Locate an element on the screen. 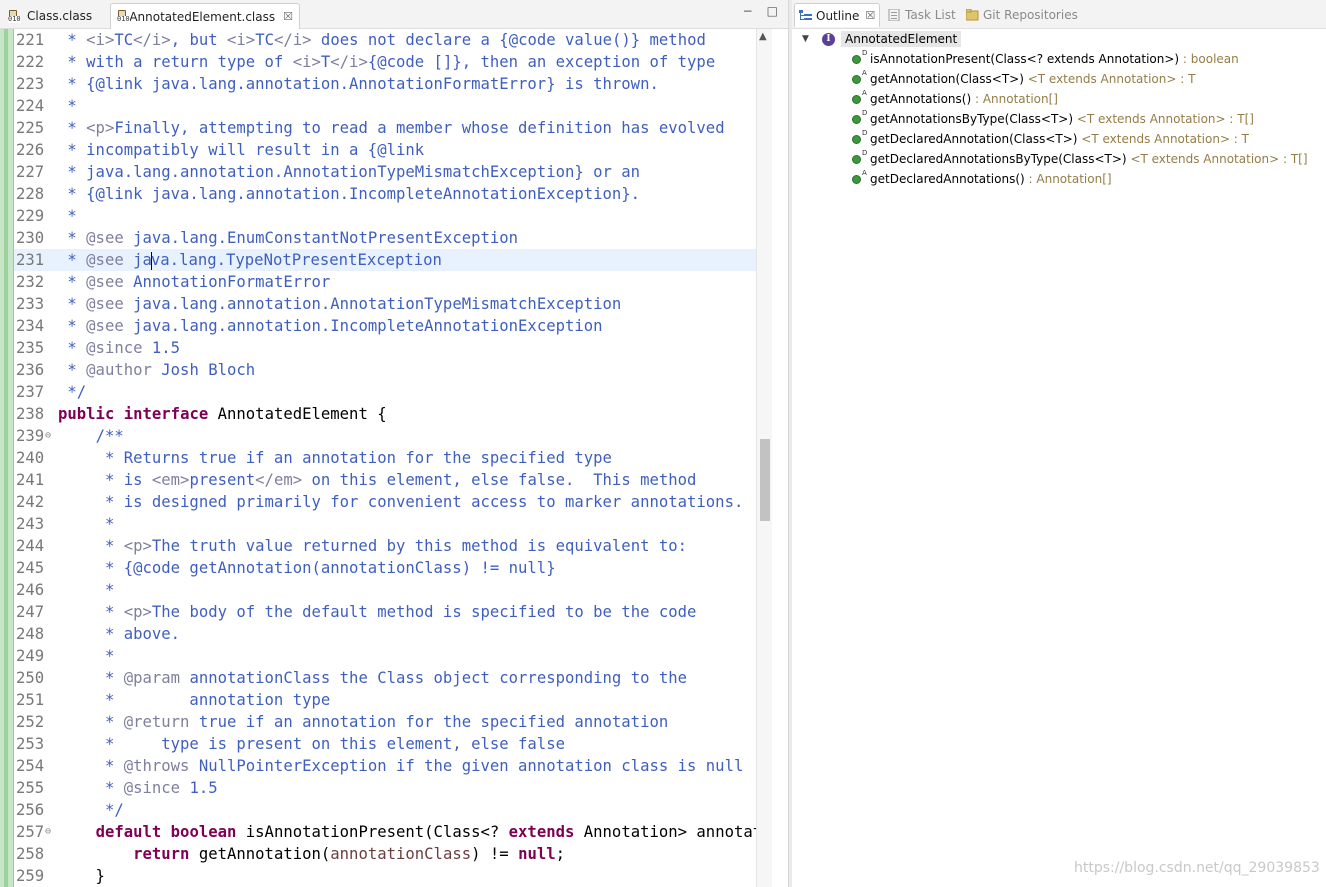 This screenshot has height=887, width=1326. line-number: 234 is located at coordinates (30, 326).